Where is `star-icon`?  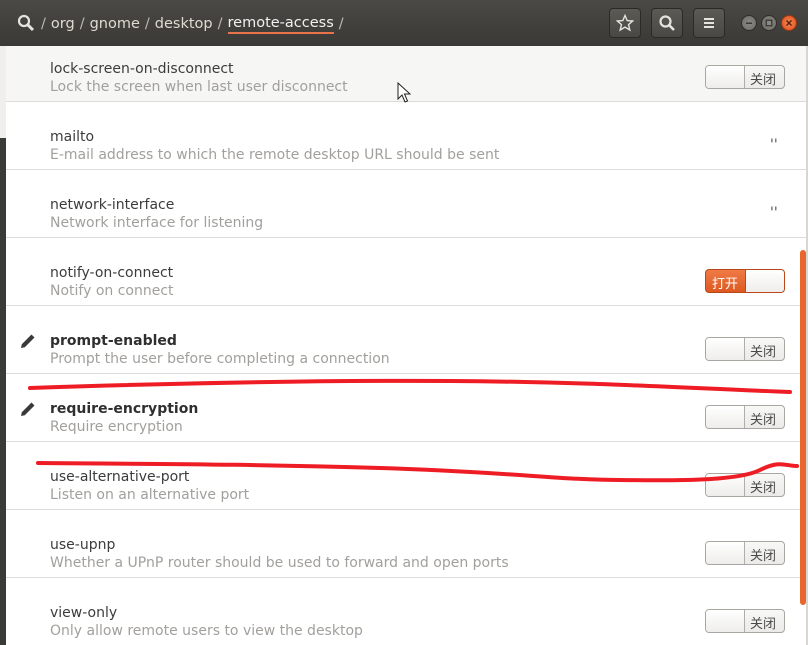 star-icon is located at coordinates (625, 23).